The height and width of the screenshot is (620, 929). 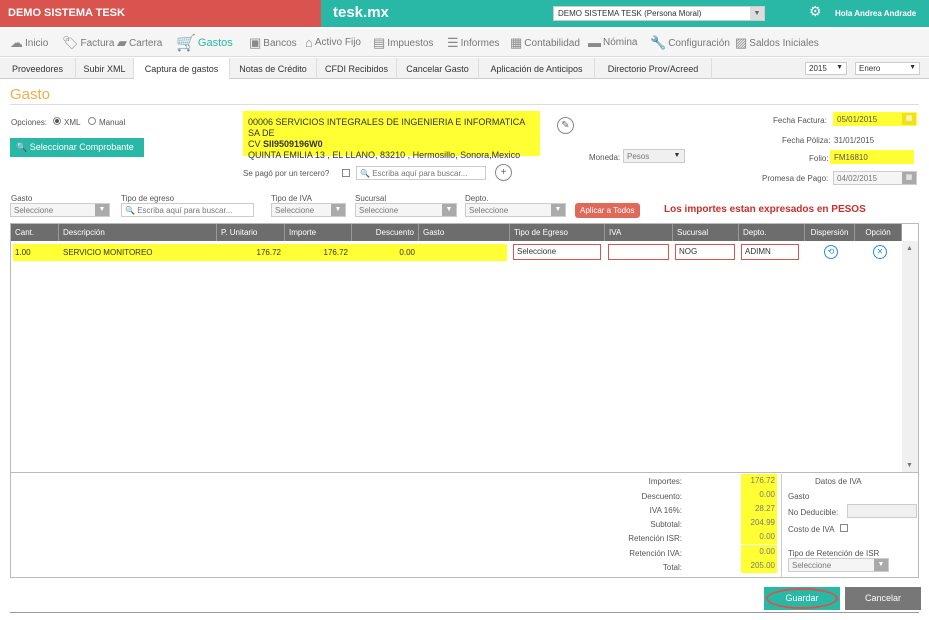 I want to click on tab-captura-gastos: Captura de gastos, so click(x=182, y=68).